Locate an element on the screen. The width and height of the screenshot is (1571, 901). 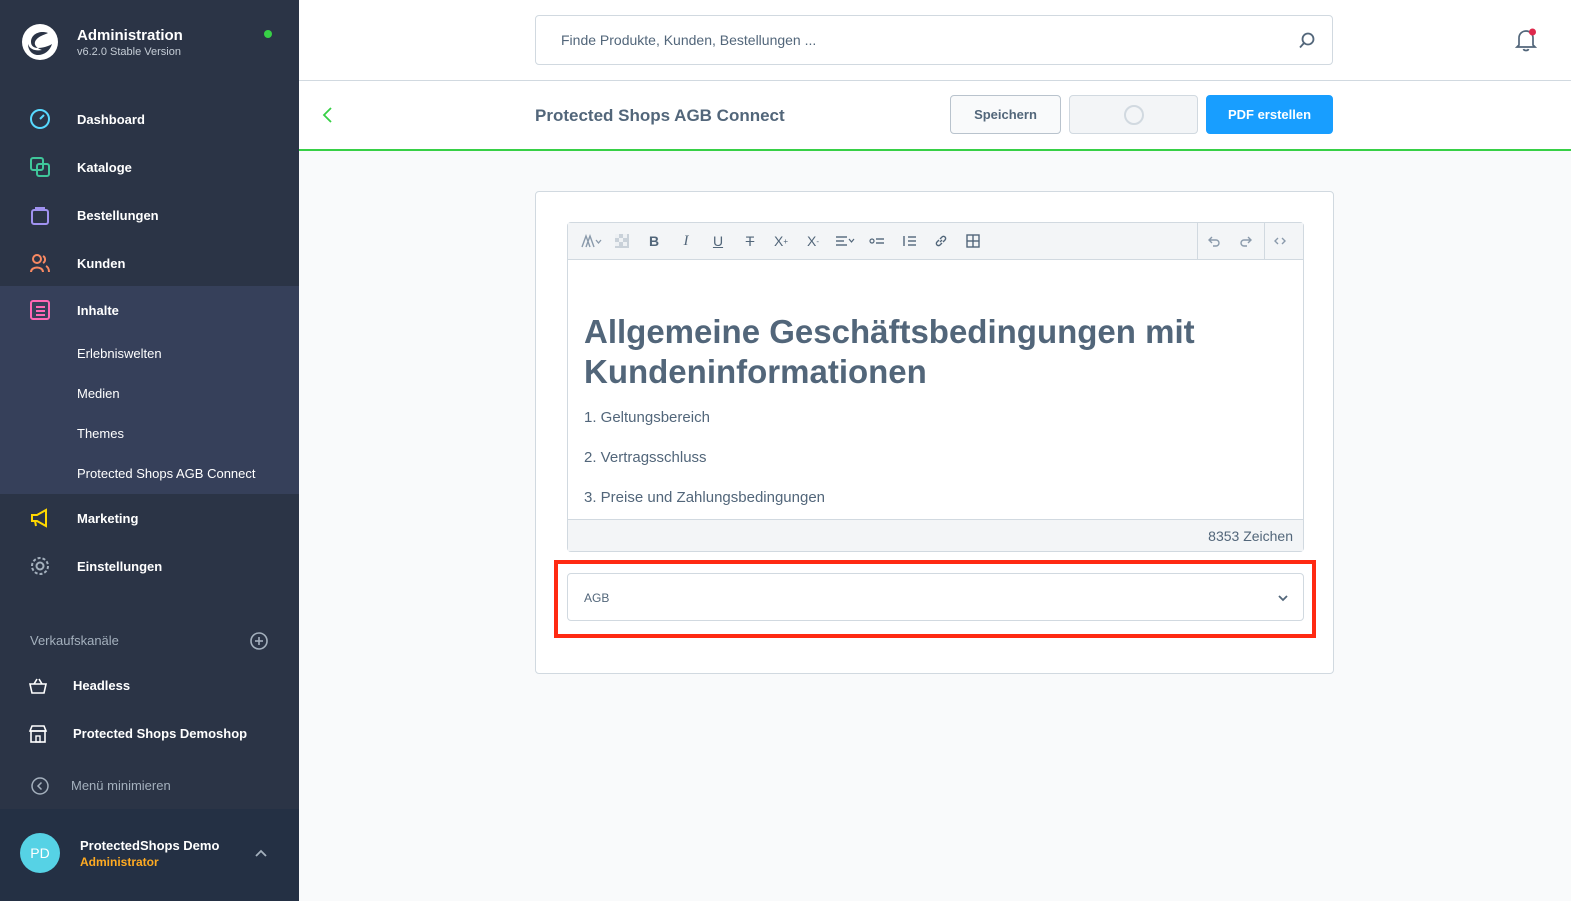
notification-bell-icon is located at coordinates (1526, 40).